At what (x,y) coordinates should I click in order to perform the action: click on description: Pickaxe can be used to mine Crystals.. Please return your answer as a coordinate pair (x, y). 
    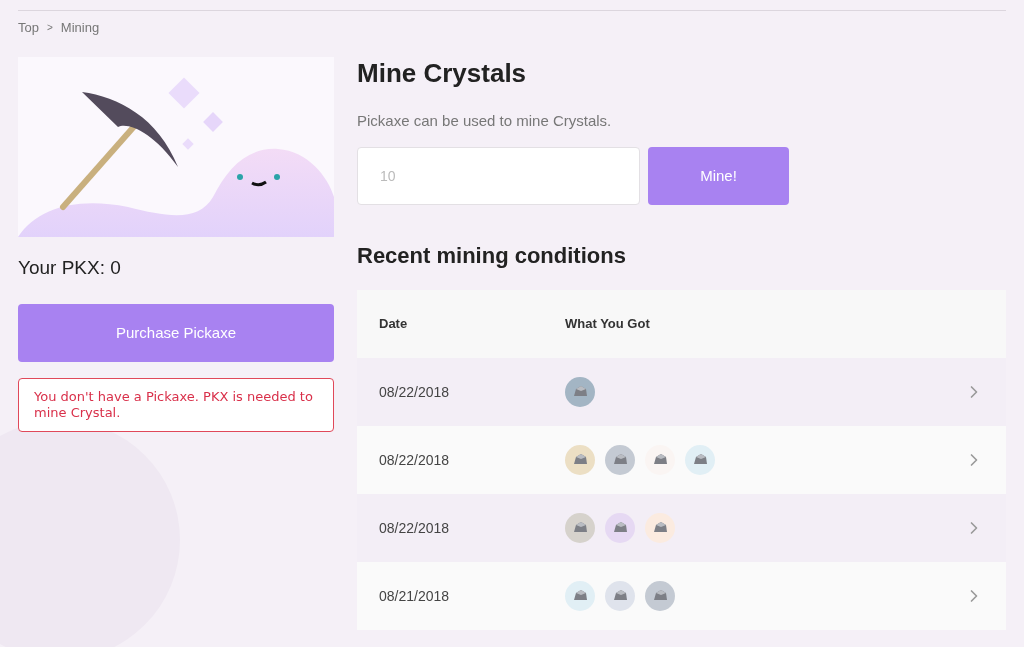
    Looking at the image, I should click on (485, 120).